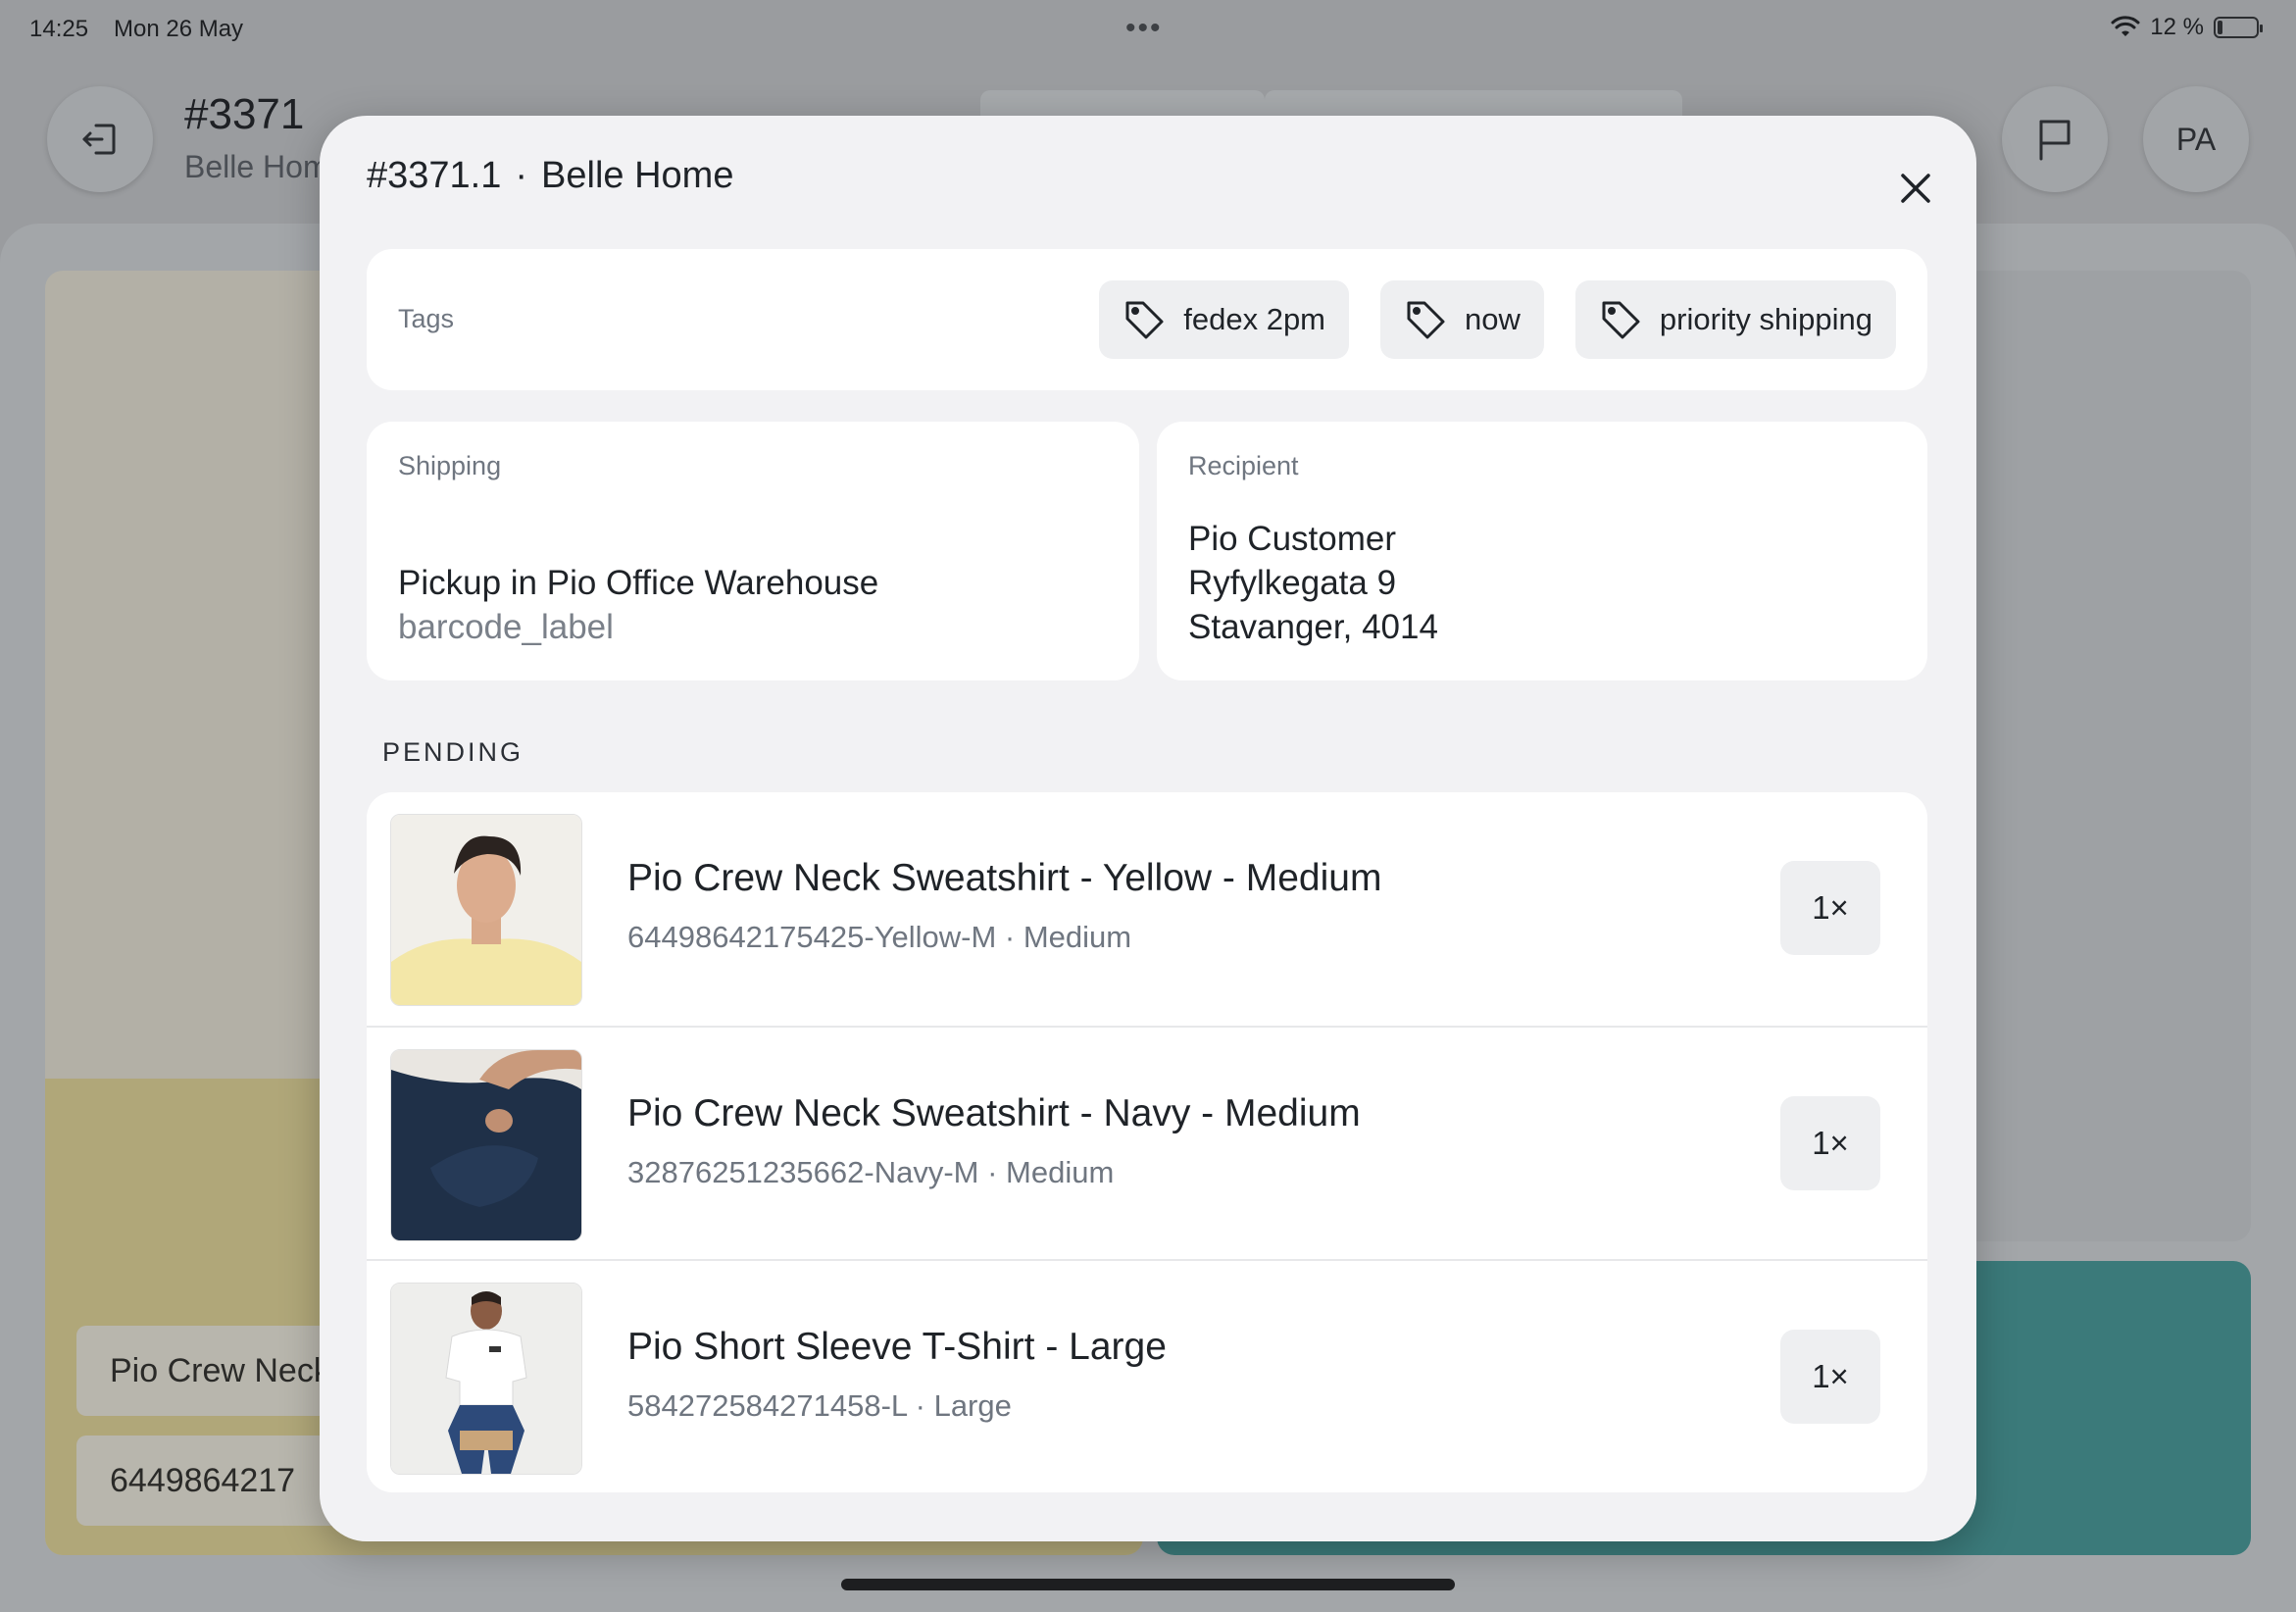  Describe the element at coordinates (879, 937) in the screenshot. I see `item-sku: 64498642175425-Yellow-M · Medium` at that location.